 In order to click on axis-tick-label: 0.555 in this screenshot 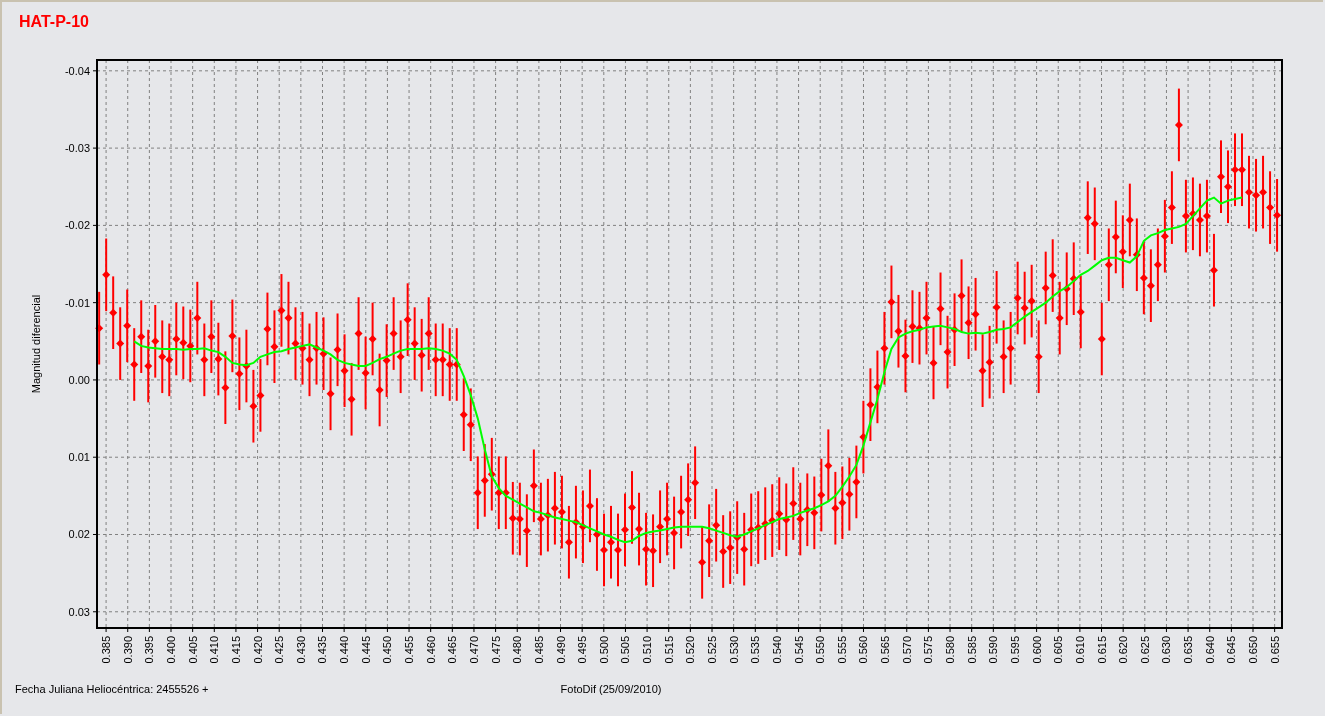, I will do `click(841, 650)`.